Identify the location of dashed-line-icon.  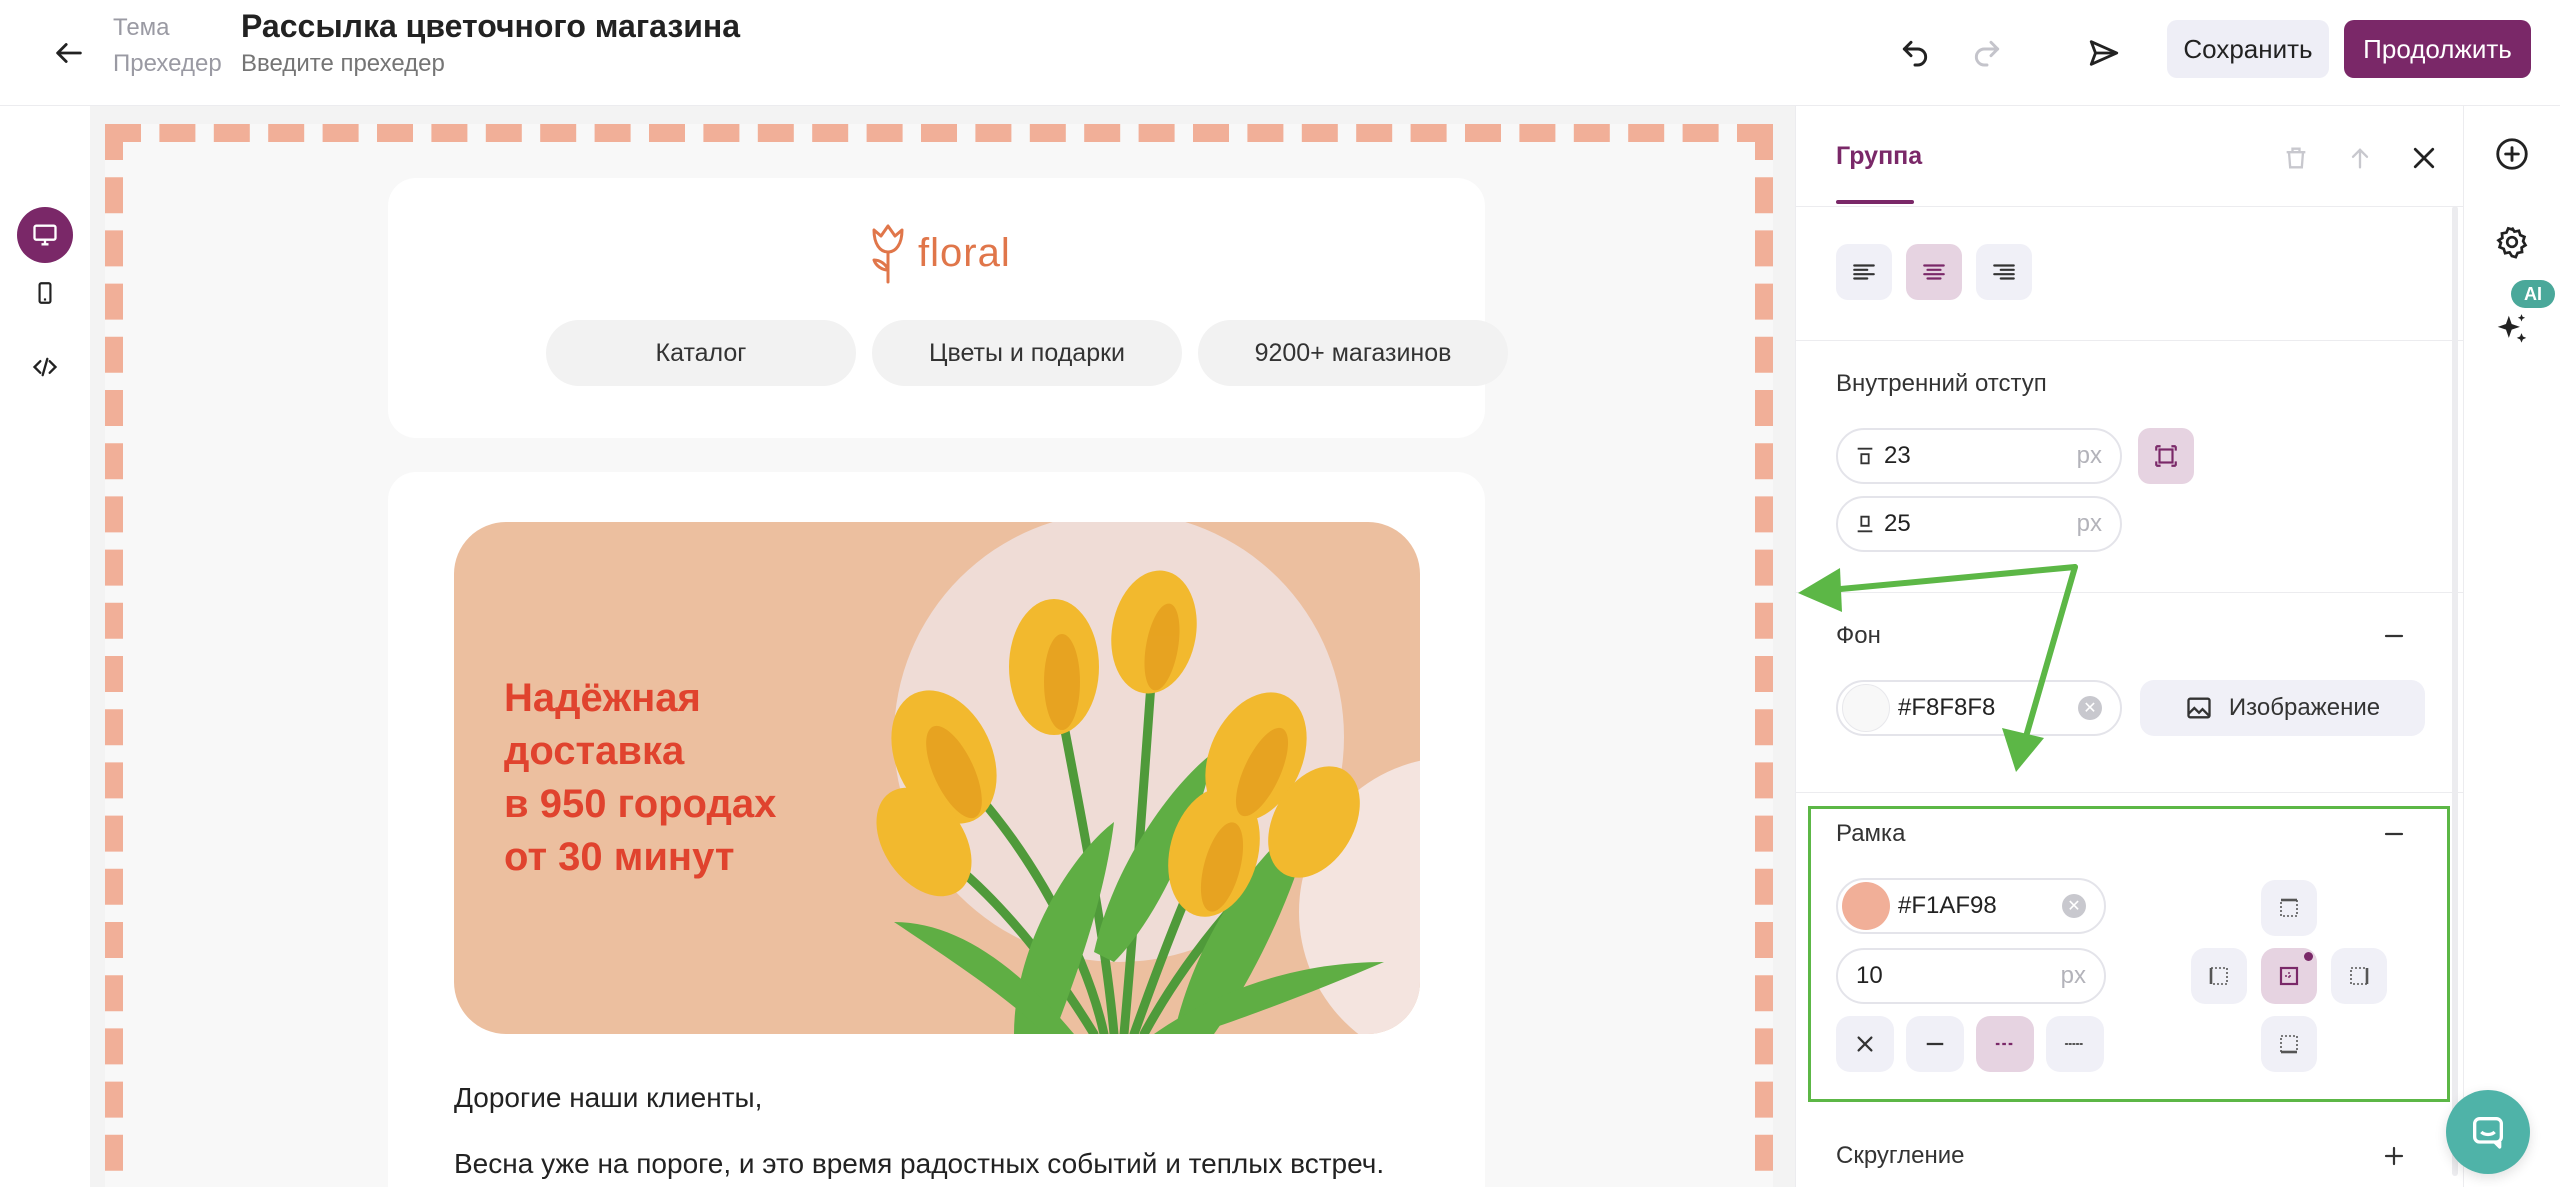
(2005, 1044).